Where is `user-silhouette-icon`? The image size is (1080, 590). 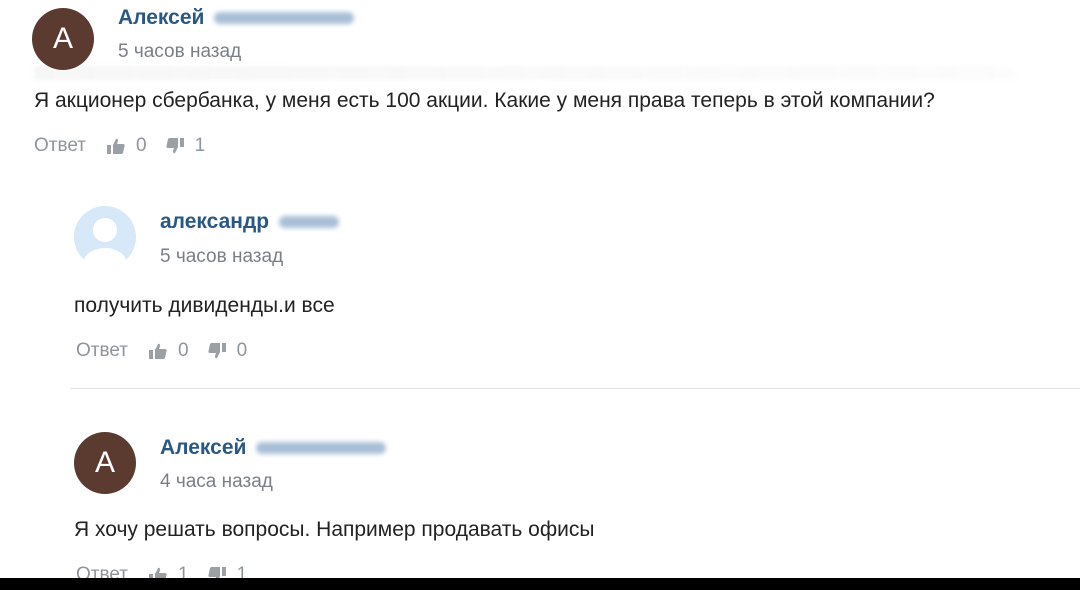 user-silhouette-icon is located at coordinates (105, 243).